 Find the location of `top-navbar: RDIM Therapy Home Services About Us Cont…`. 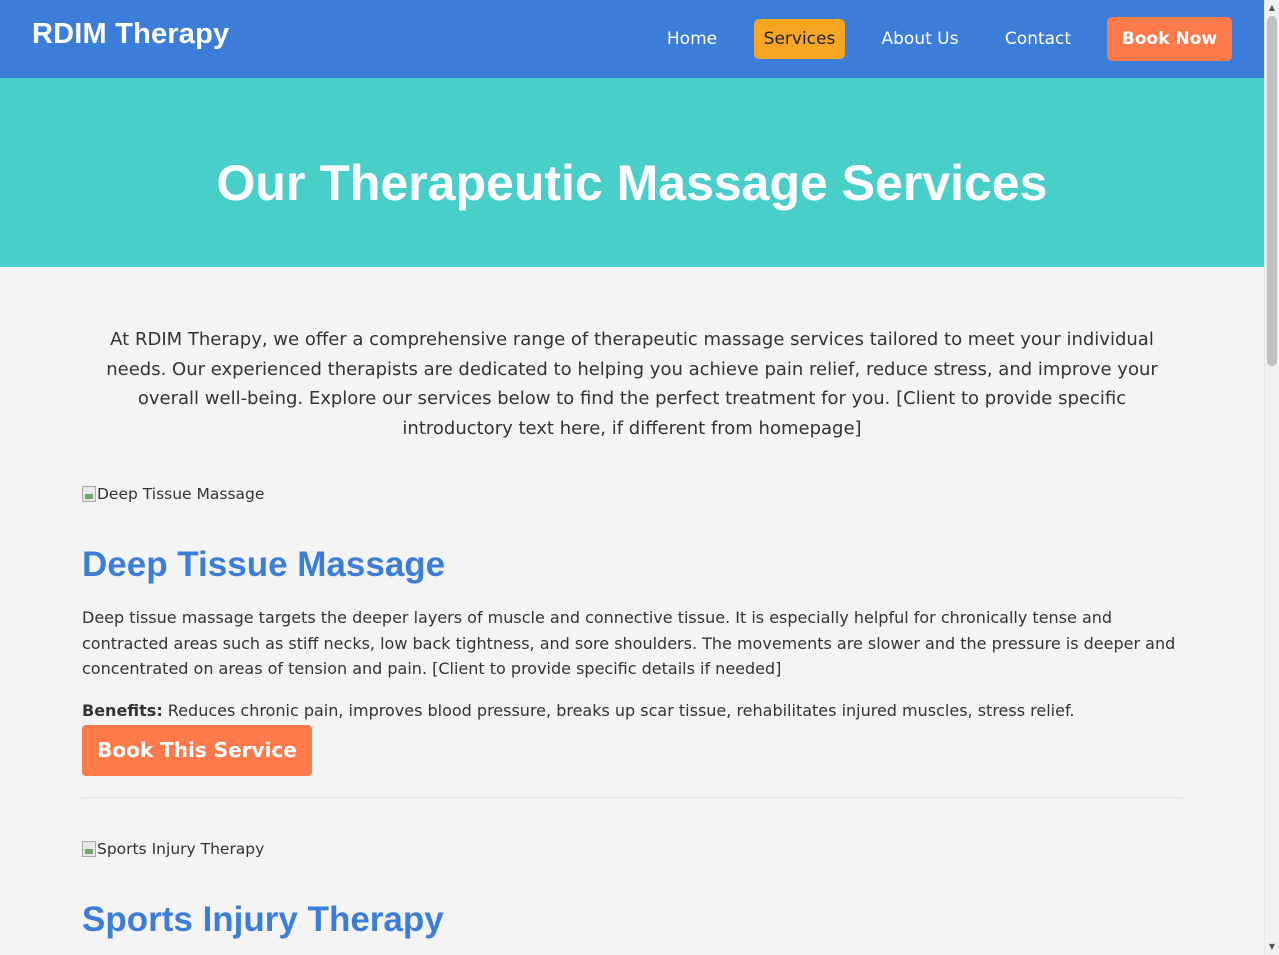

top-navbar: RDIM Therapy Home Services About Us Cont… is located at coordinates (632, 39).